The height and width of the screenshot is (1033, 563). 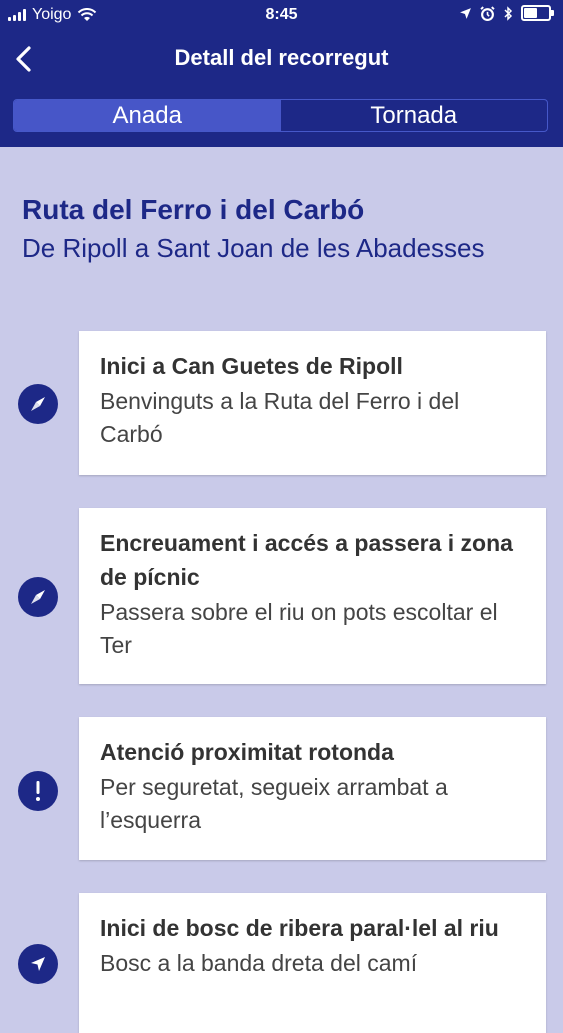 What do you see at coordinates (193, 209) in the screenshot?
I see `route-title: Ruta del Ferro i del Carbó` at bounding box center [193, 209].